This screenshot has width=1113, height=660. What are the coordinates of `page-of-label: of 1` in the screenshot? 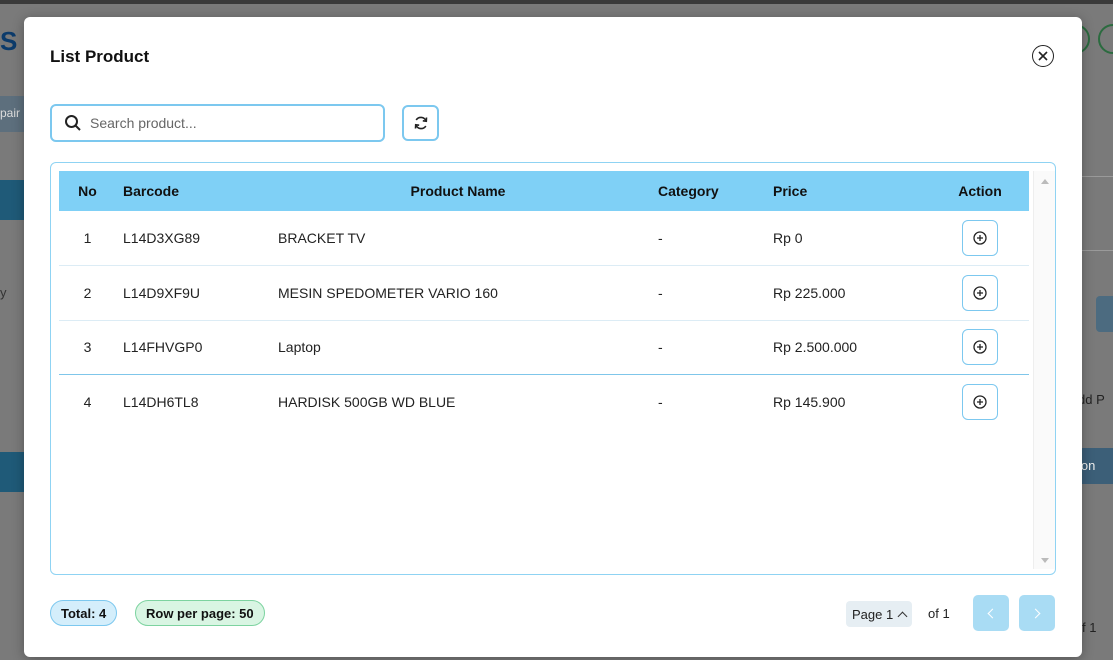 It's located at (939, 613).